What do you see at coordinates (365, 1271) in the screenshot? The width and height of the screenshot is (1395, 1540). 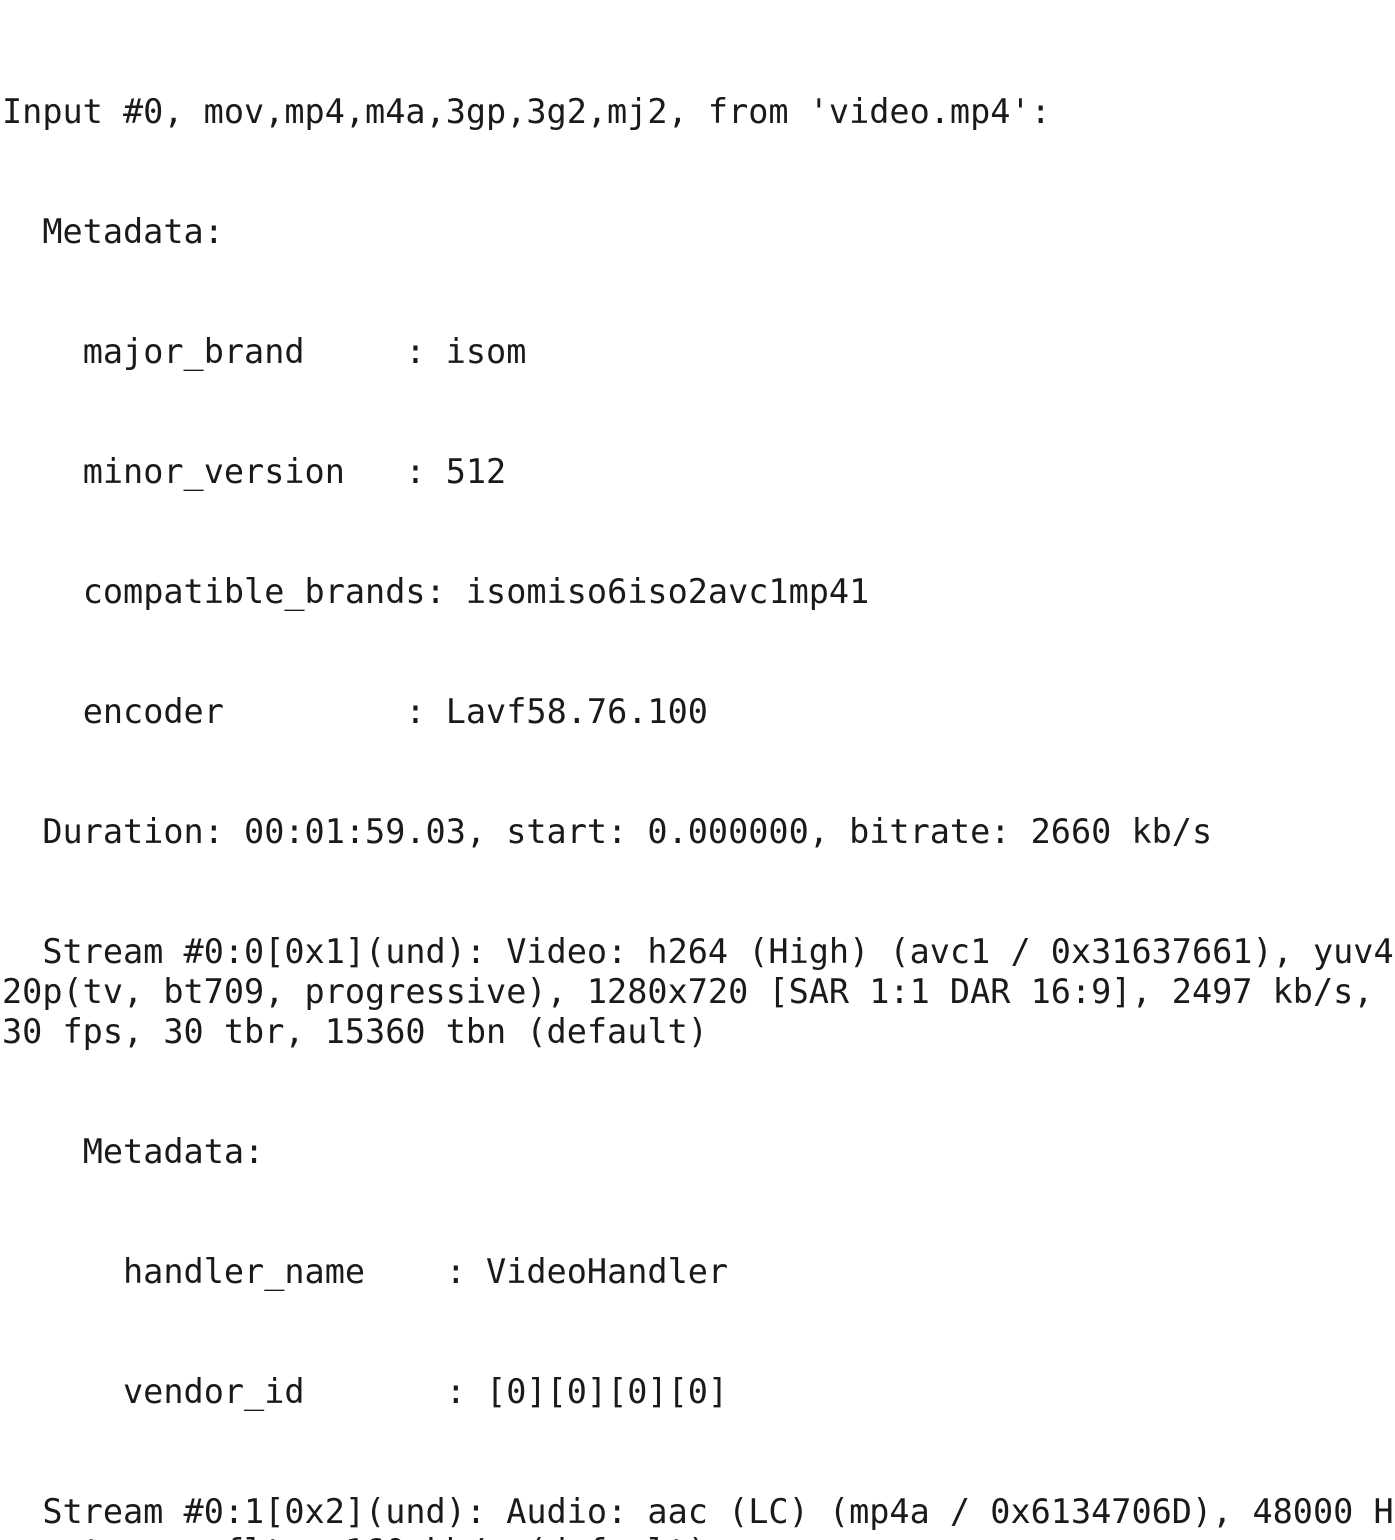 I see `log-line-video-handler-name: handler_name : VideoHandler` at bounding box center [365, 1271].